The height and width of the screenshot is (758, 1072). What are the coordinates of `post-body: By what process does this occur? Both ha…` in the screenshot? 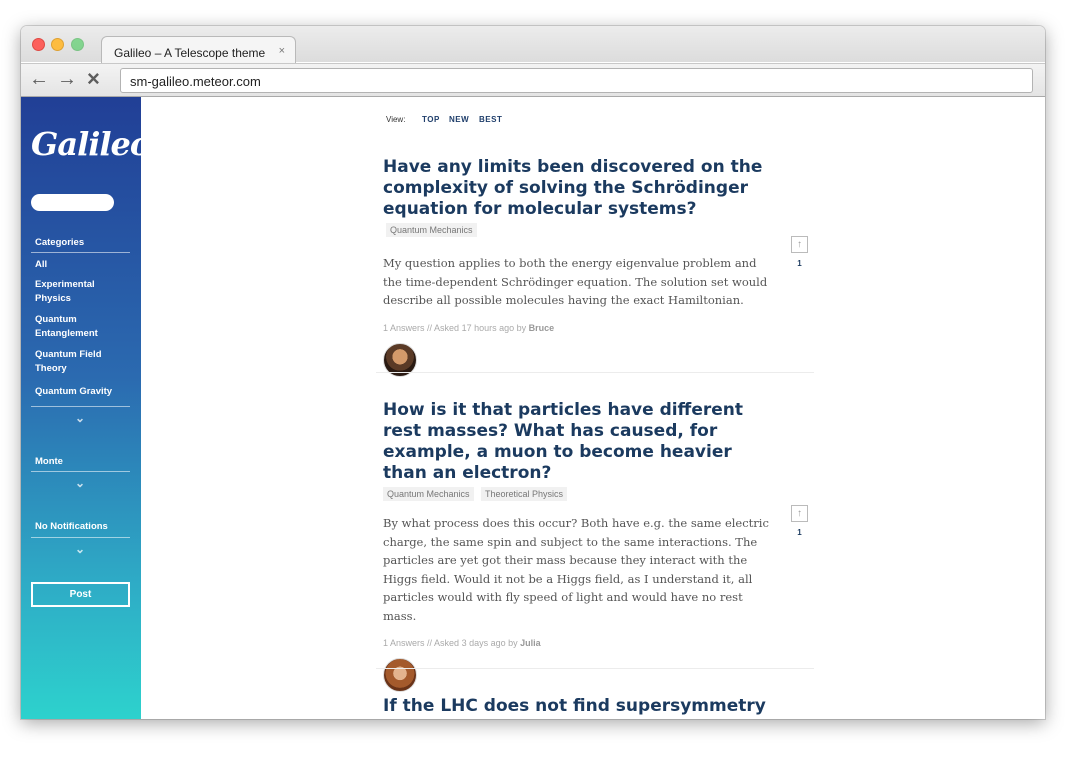 It's located at (576, 569).